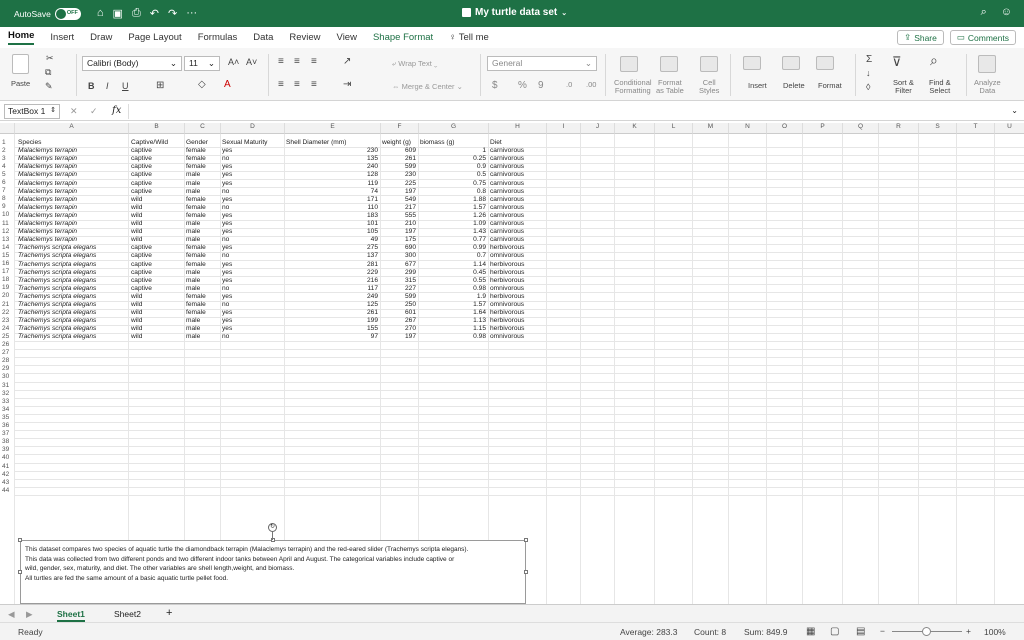 The width and height of the screenshot is (1024, 640). I want to click on tell-me: ♀ Tell me, so click(469, 37).